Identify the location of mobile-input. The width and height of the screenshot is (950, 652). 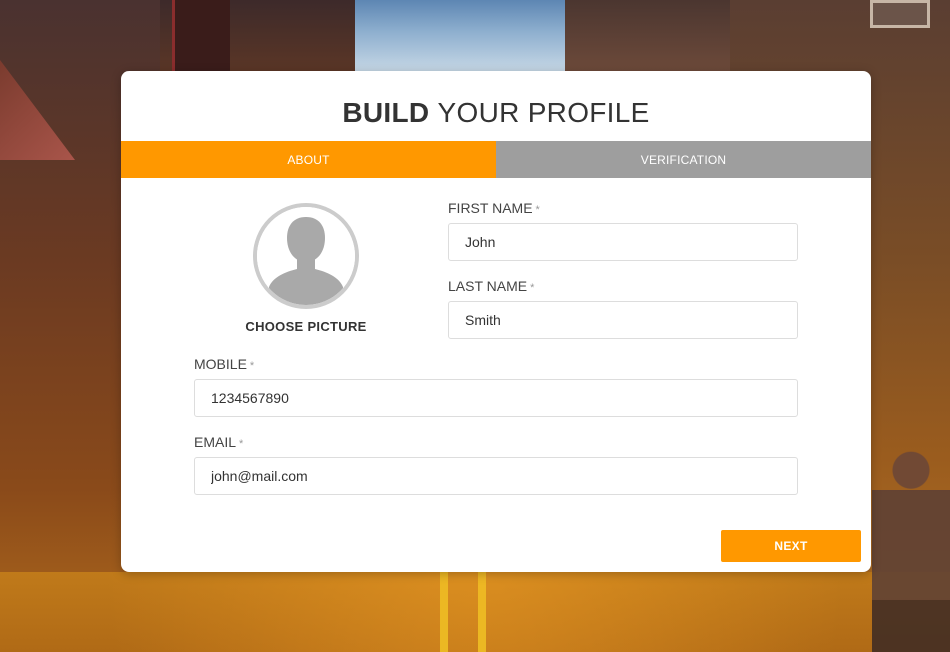
(496, 398).